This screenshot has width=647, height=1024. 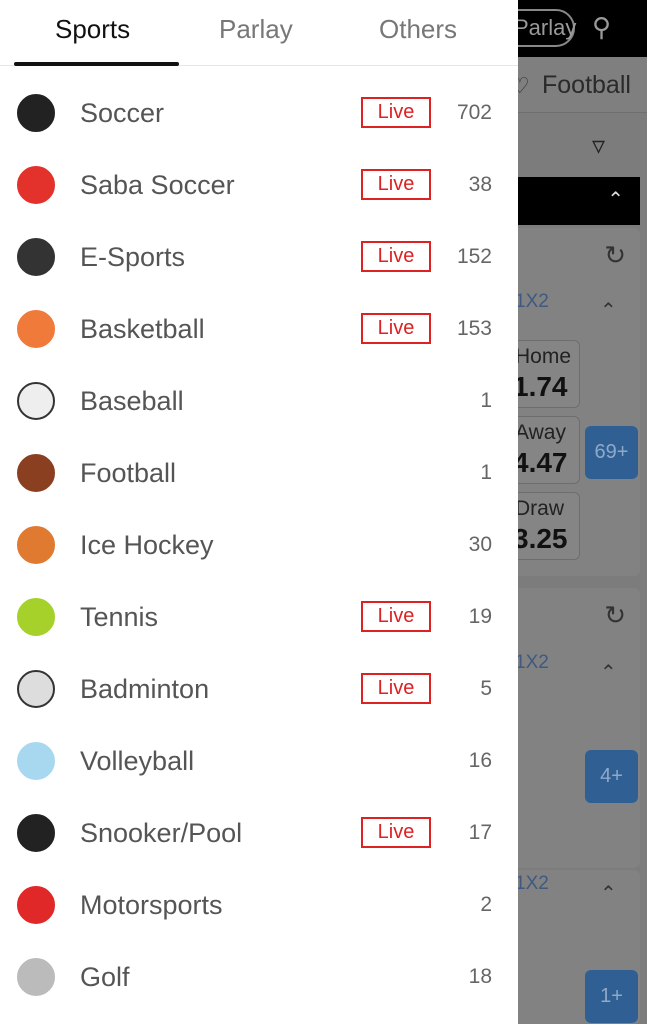 I want to click on basketball-icon, so click(x=36, y=329).